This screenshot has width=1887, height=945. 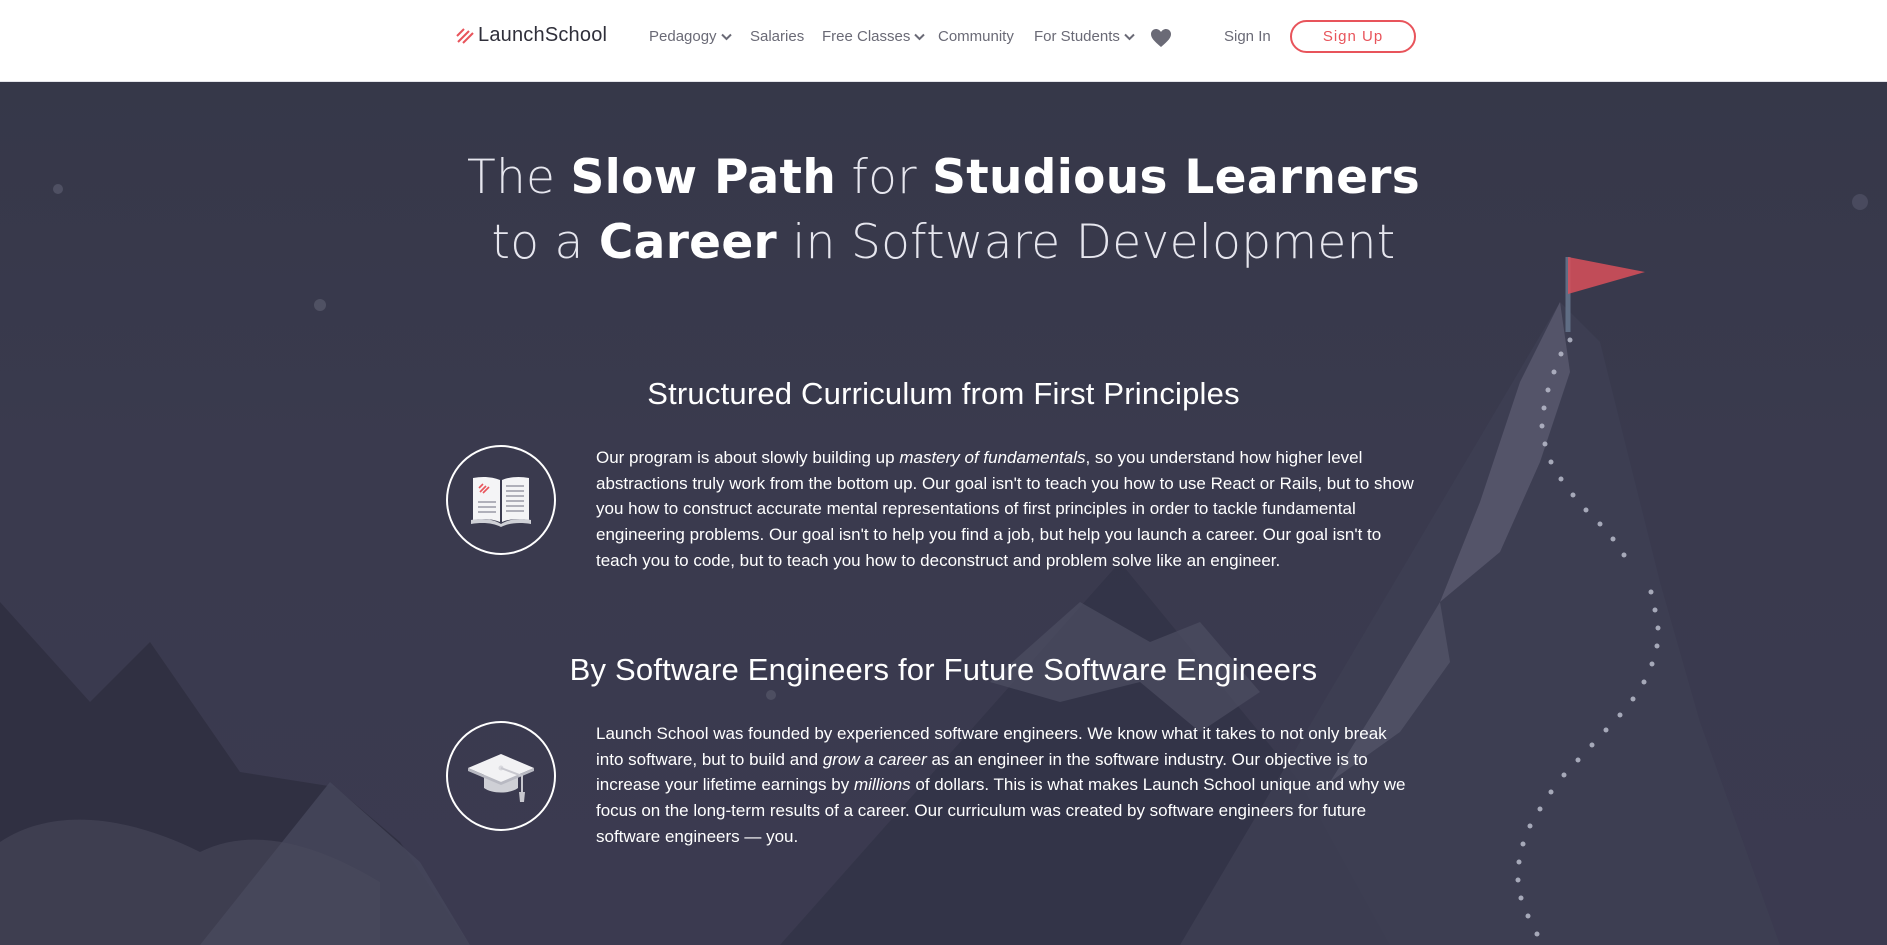 What do you see at coordinates (1161, 38) in the screenshot?
I see `heart-icon` at bounding box center [1161, 38].